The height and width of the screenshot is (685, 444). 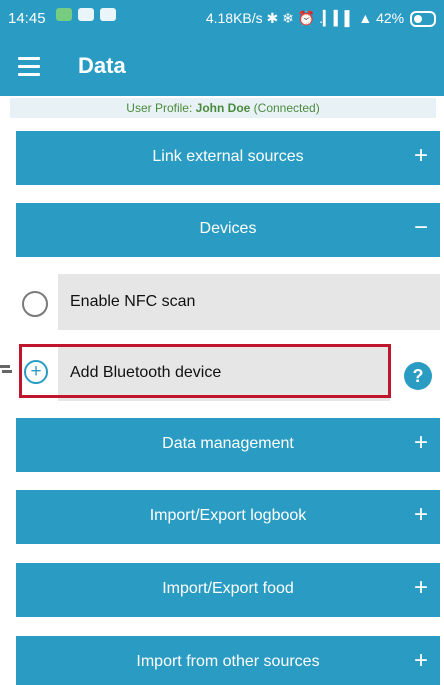 I want to click on section-label: Import/Export logbook, so click(x=228, y=515).